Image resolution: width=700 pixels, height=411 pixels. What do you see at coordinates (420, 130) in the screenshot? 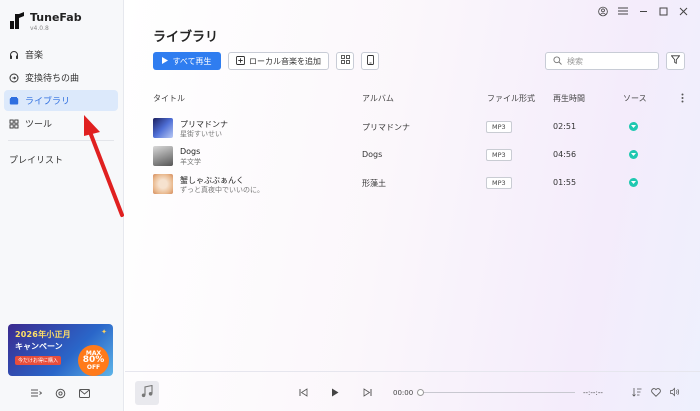
I see `table-row: プリマドンナ 星街すいせい プリマドンナ MP3 02:51` at bounding box center [420, 130].